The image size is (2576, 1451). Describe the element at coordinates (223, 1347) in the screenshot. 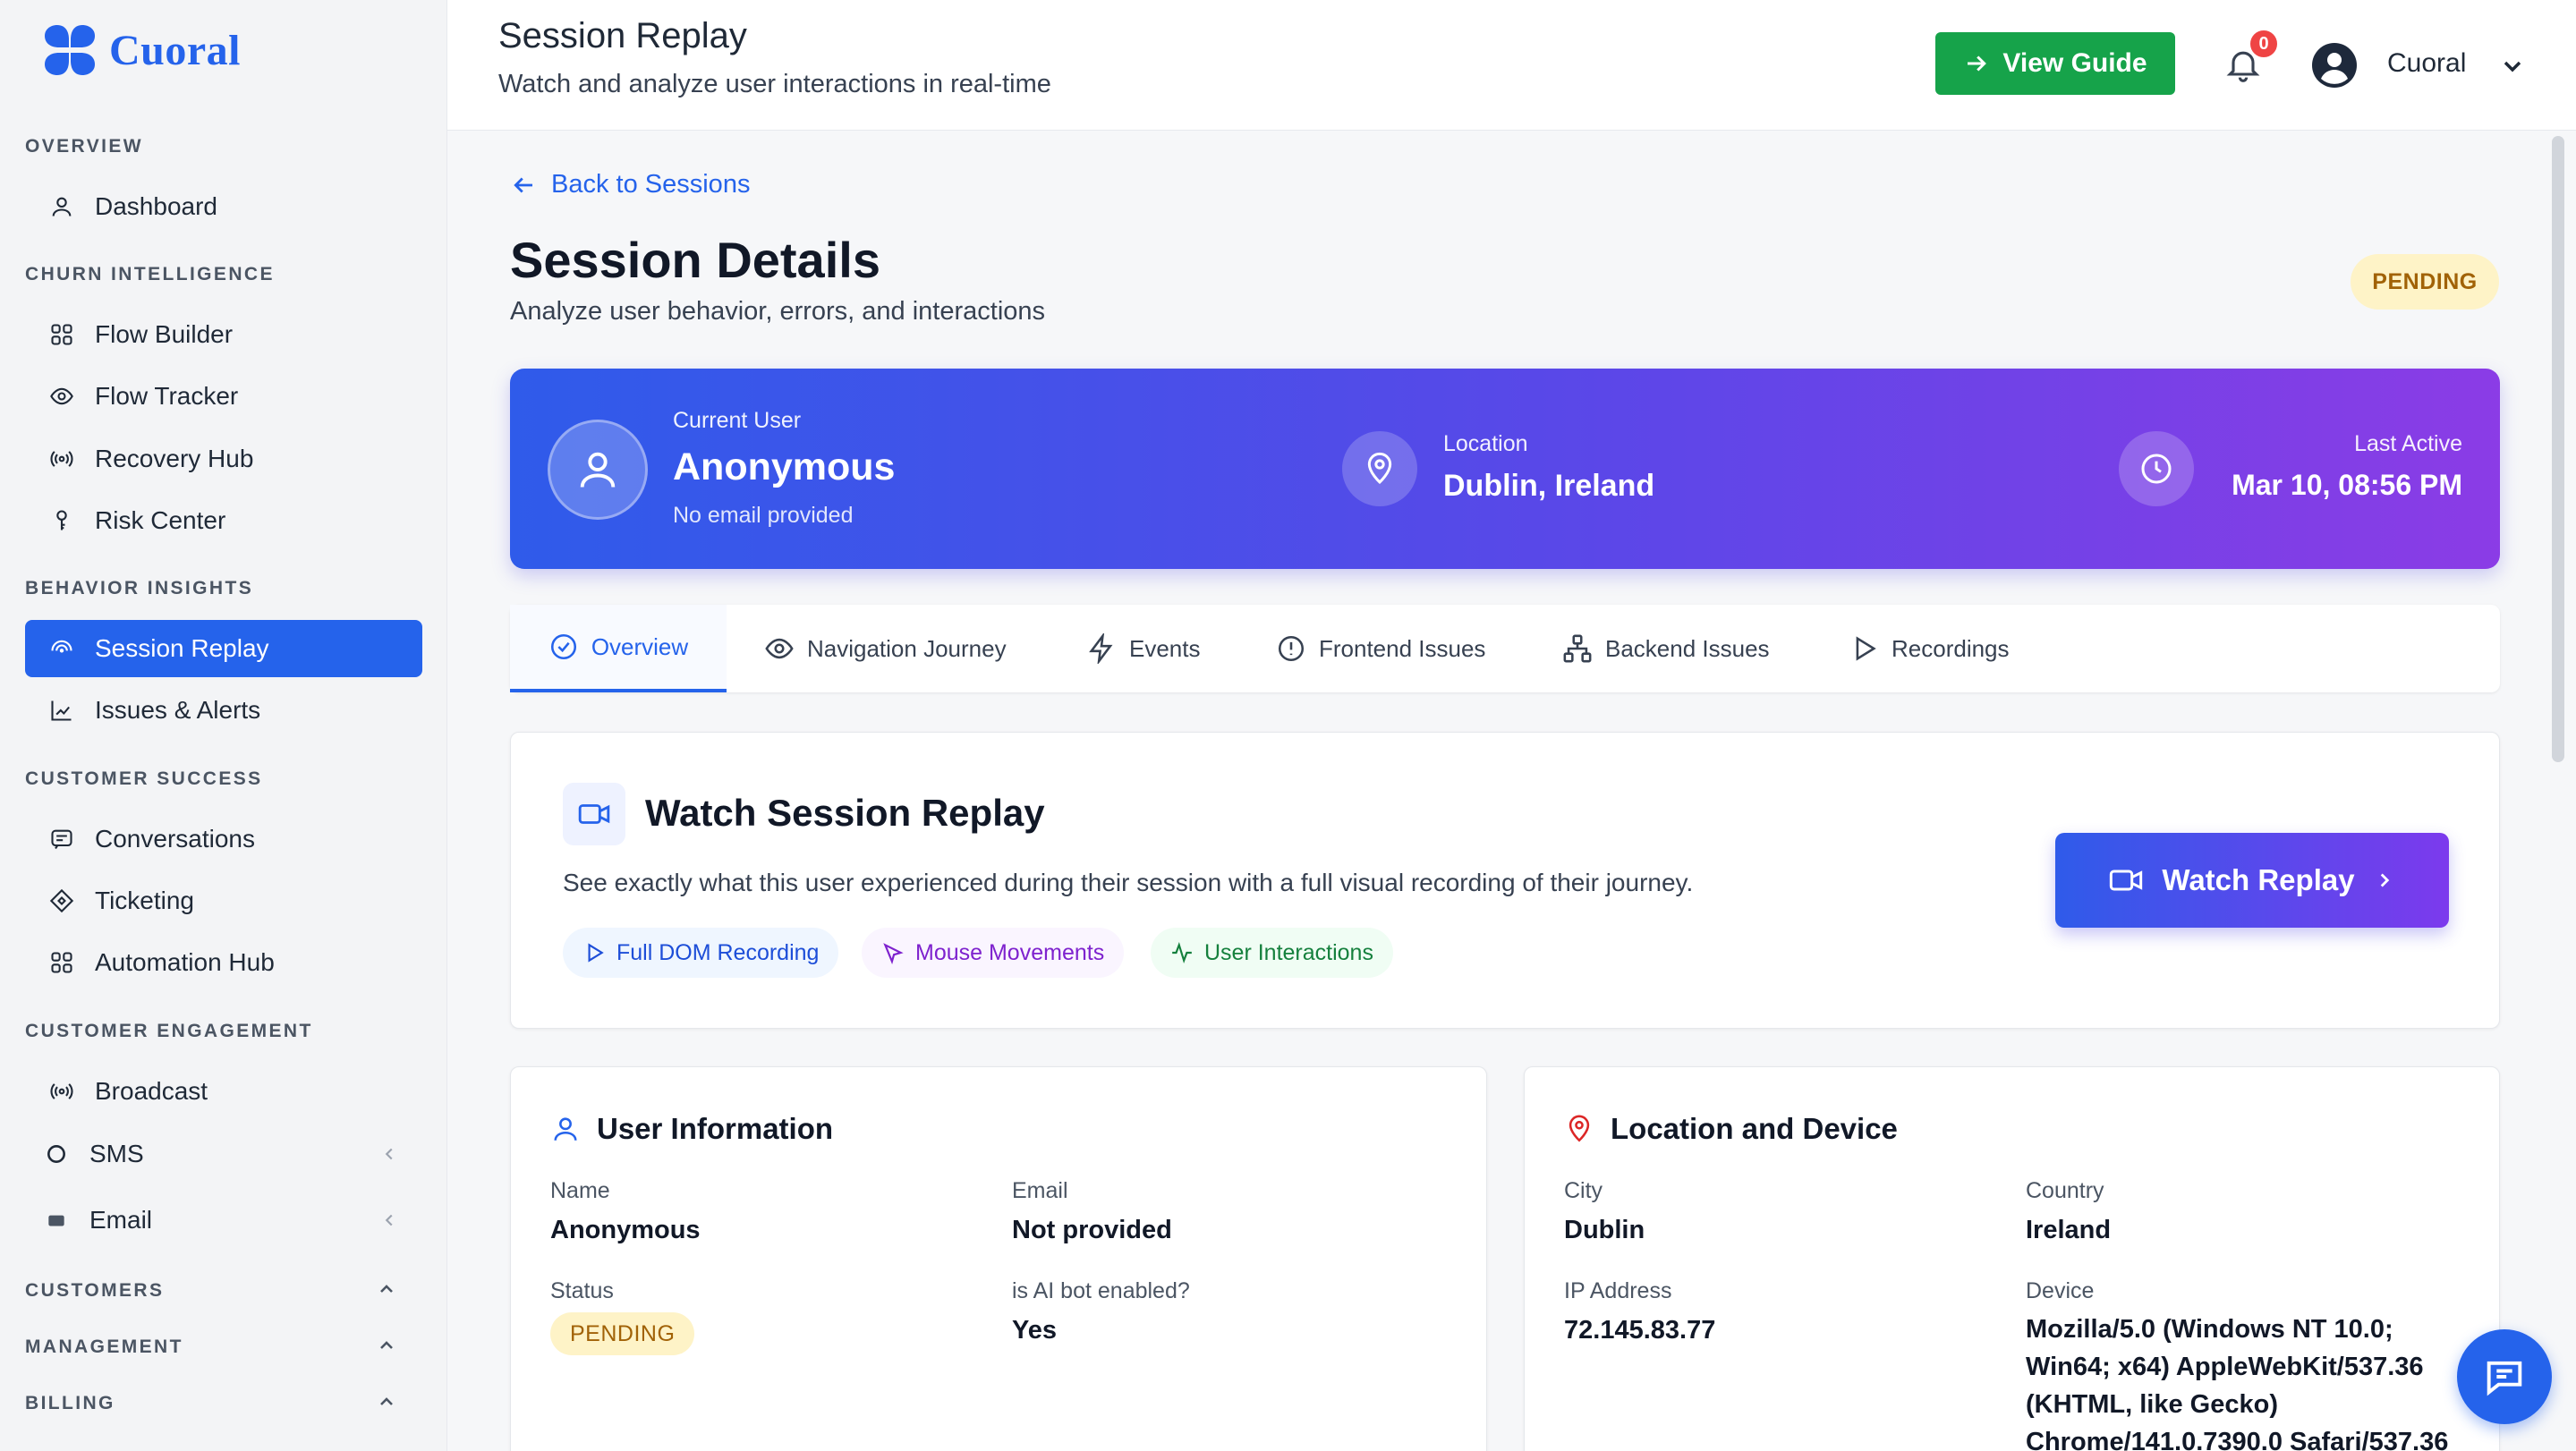

I see `section-management: MANAGEMENT` at that location.